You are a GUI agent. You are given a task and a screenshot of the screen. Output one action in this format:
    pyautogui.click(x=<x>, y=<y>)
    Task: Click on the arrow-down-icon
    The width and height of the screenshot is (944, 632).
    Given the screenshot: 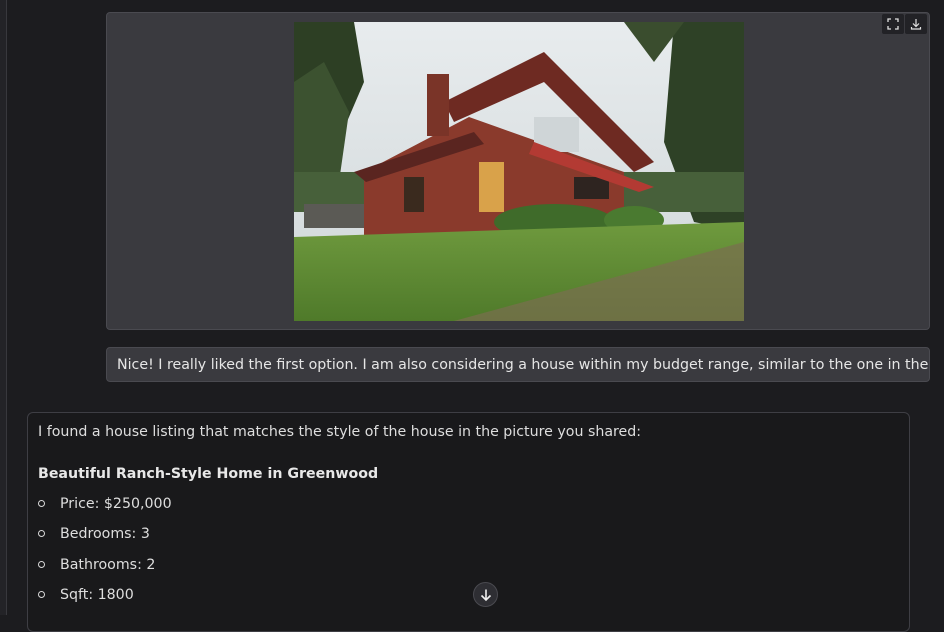 What is the action you would take?
    pyautogui.click(x=485, y=595)
    